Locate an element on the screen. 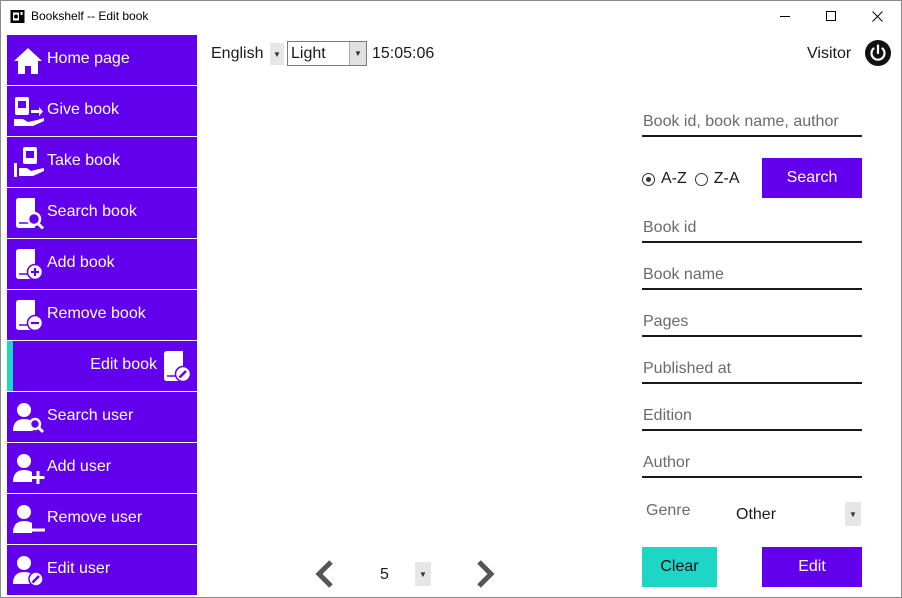  sidebar-item-remove-book: Remove book is located at coordinates (102, 315).